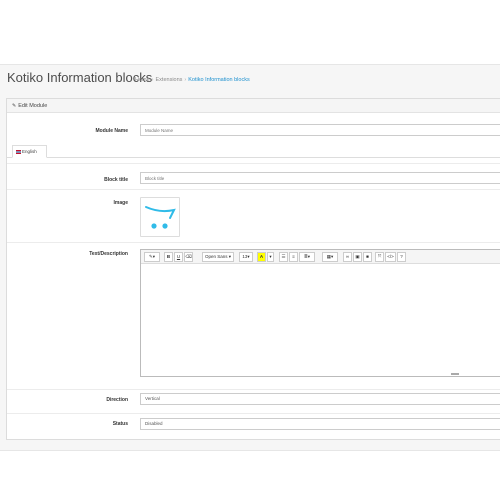 This screenshot has width=500, height=500. I want to click on table-dropdown: ▦▾, so click(330, 257).